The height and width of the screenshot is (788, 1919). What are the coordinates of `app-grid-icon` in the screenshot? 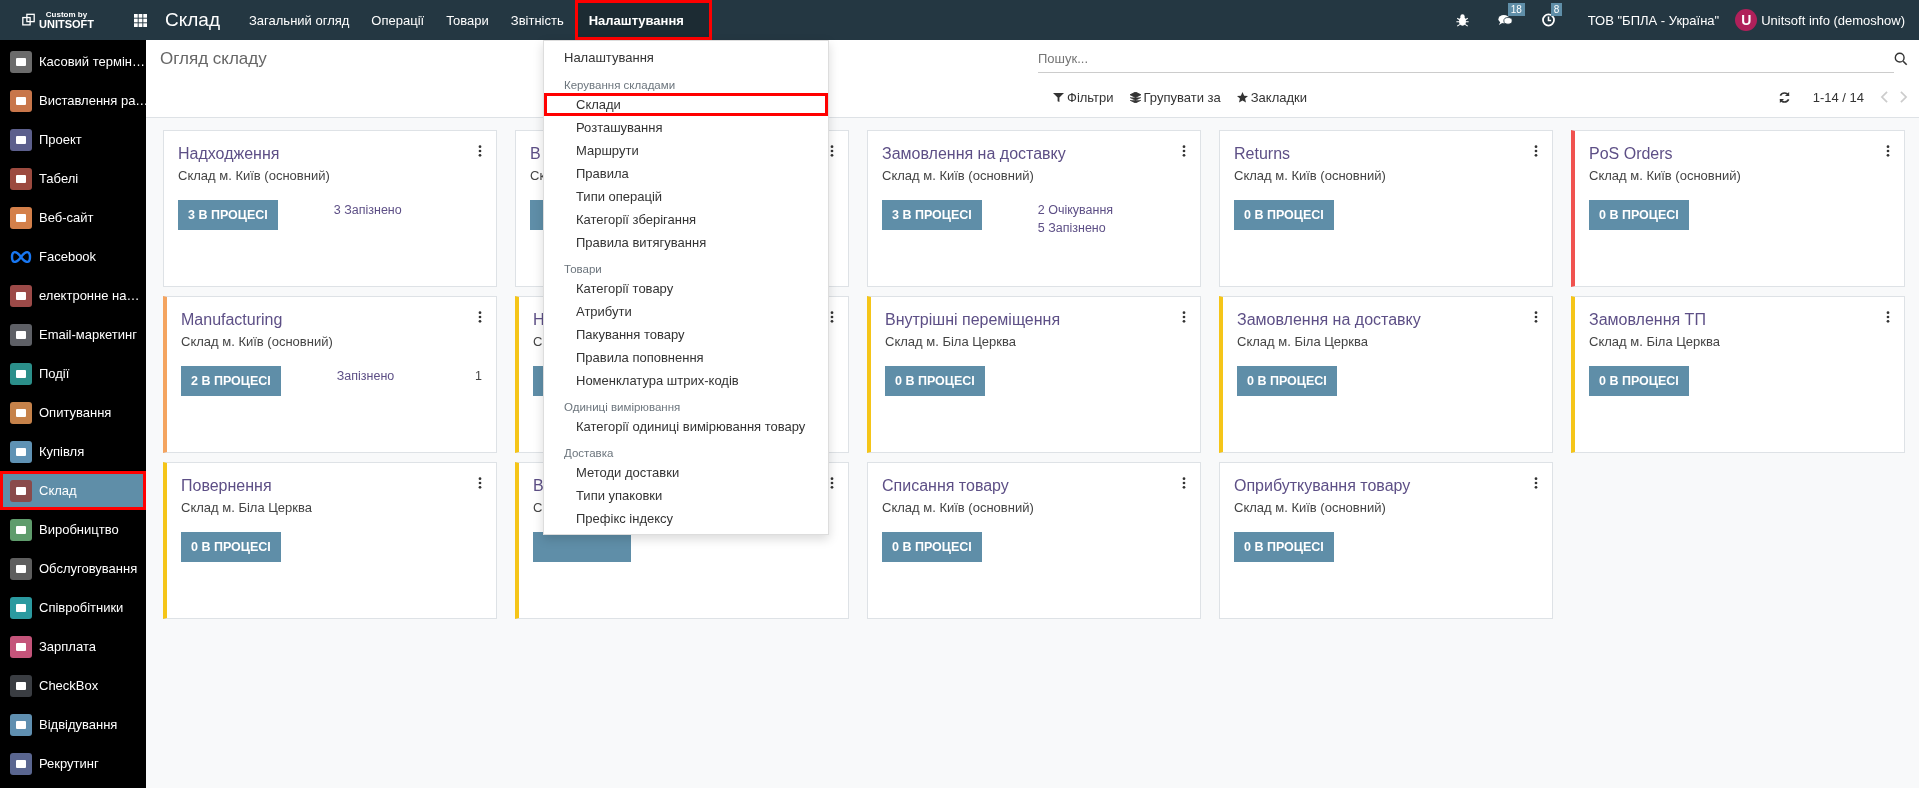 It's located at (140, 20).